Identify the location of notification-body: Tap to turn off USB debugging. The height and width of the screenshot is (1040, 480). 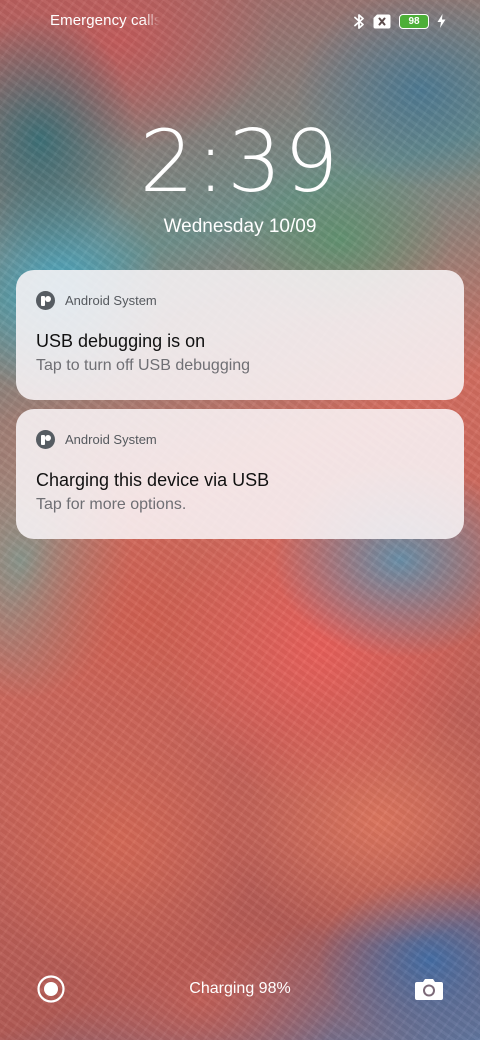
(143, 365).